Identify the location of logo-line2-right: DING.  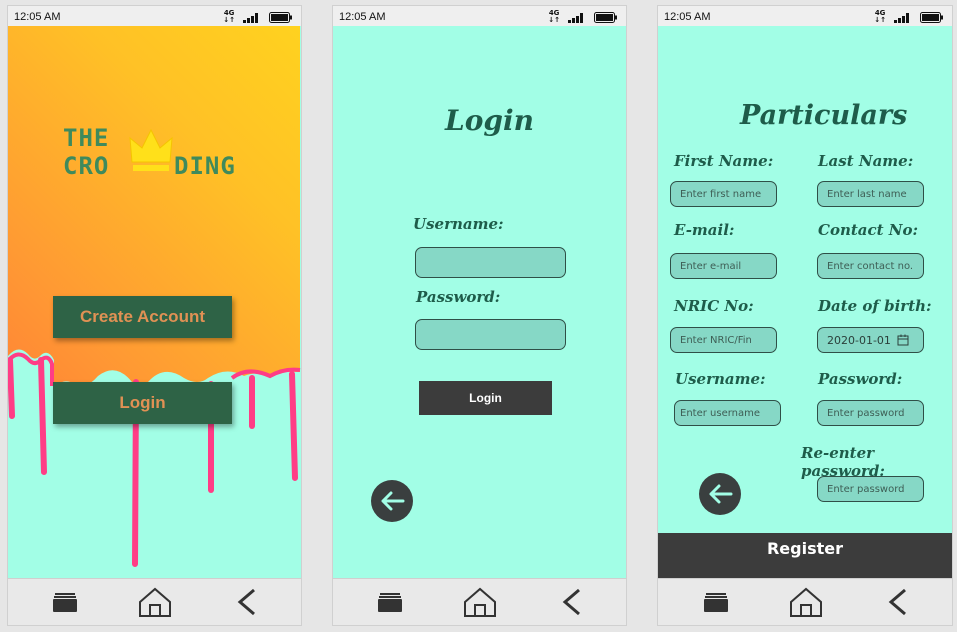
(205, 166).